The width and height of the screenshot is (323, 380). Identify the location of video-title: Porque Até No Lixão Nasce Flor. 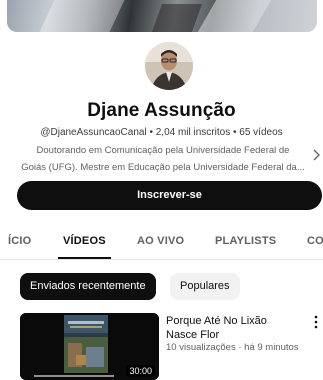
(236, 328).